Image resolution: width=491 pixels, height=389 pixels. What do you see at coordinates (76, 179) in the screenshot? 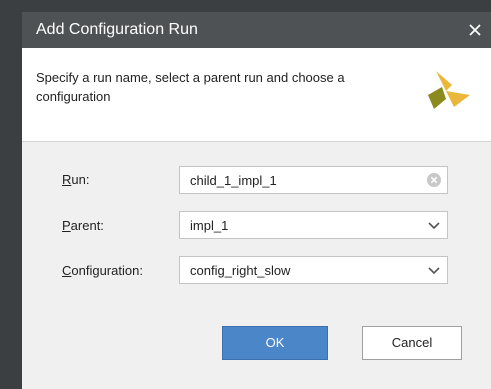
I see `run-label: Run:` at bounding box center [76, 179].